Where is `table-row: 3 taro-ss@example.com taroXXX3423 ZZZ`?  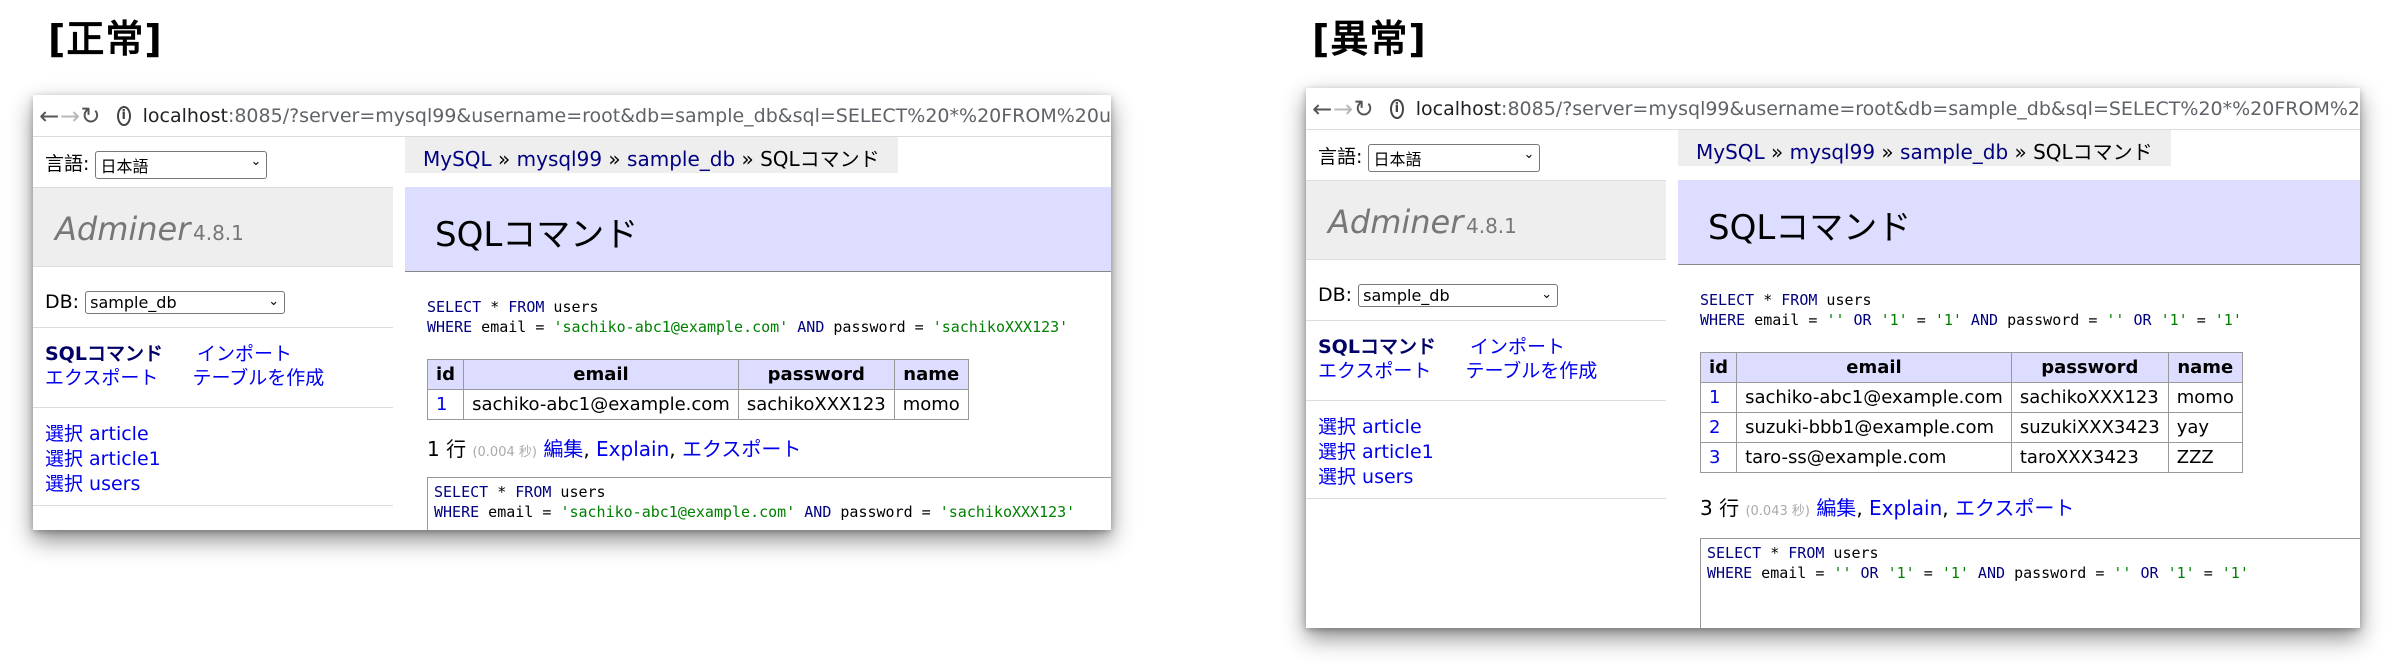 table-row: 3 taro-ss@example.com taroXXX3423 ZZZ is located at coordinates (1971, 457).